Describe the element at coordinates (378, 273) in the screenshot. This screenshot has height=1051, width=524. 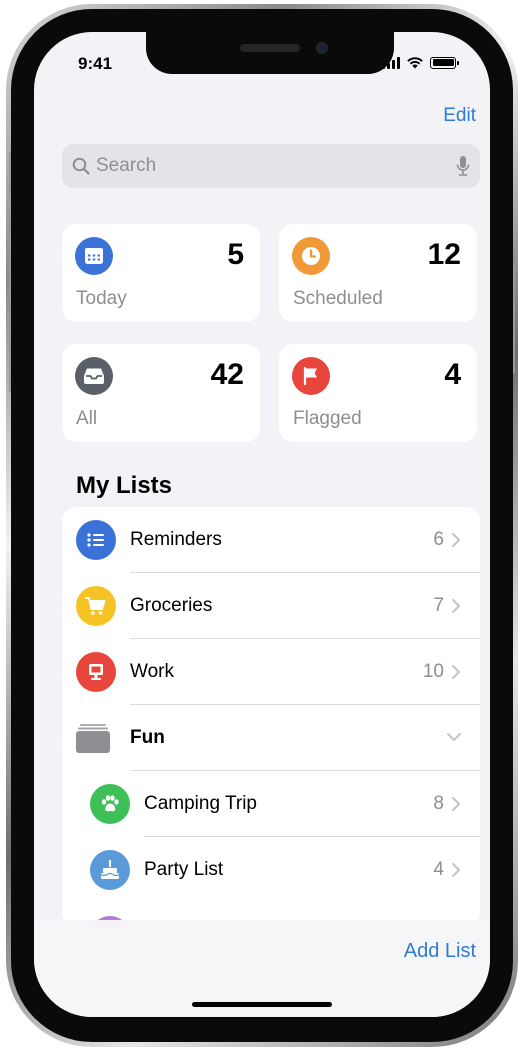
I see `smart-list-scheduled: 12 Scheduled` at that location.